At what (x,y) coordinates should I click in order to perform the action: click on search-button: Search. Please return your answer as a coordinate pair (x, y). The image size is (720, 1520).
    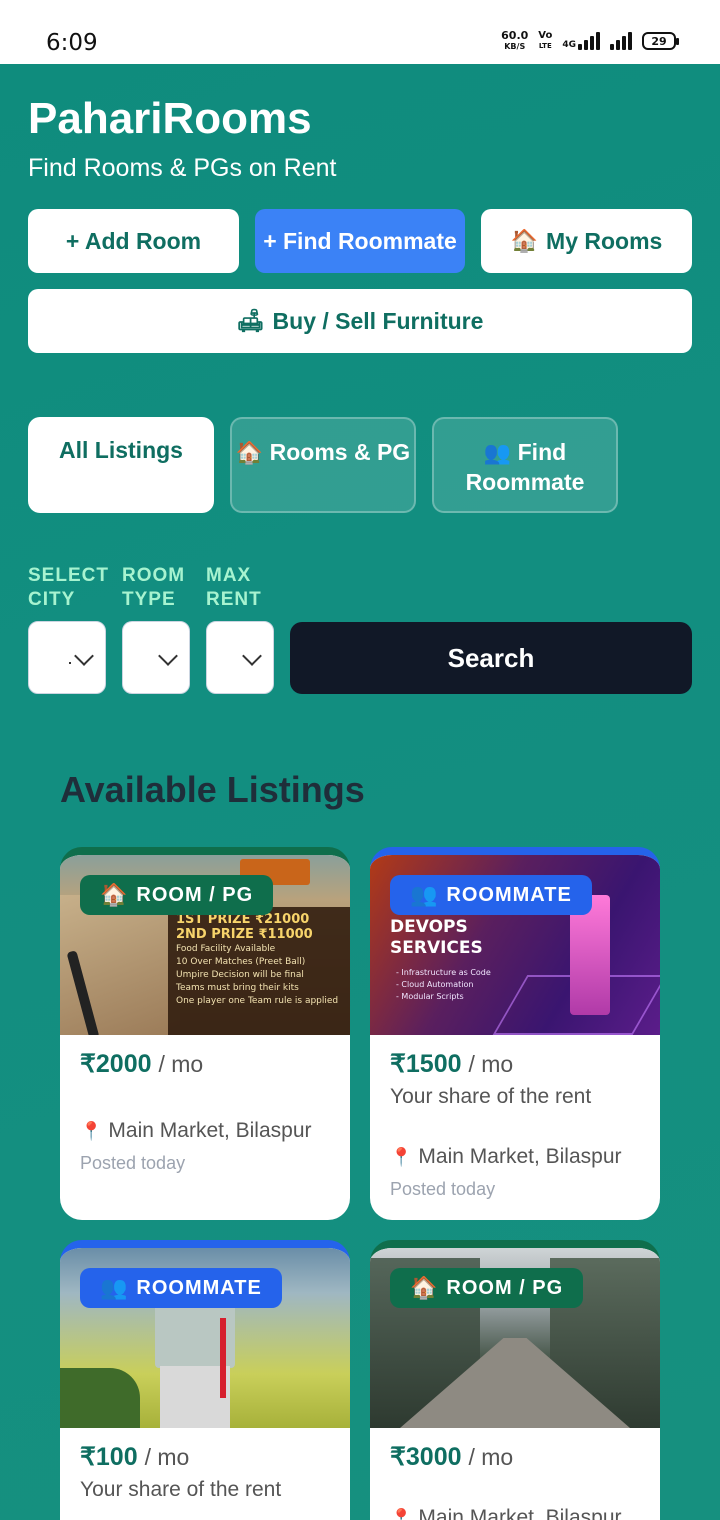
    Looking at the image, I should click on (491, 658).